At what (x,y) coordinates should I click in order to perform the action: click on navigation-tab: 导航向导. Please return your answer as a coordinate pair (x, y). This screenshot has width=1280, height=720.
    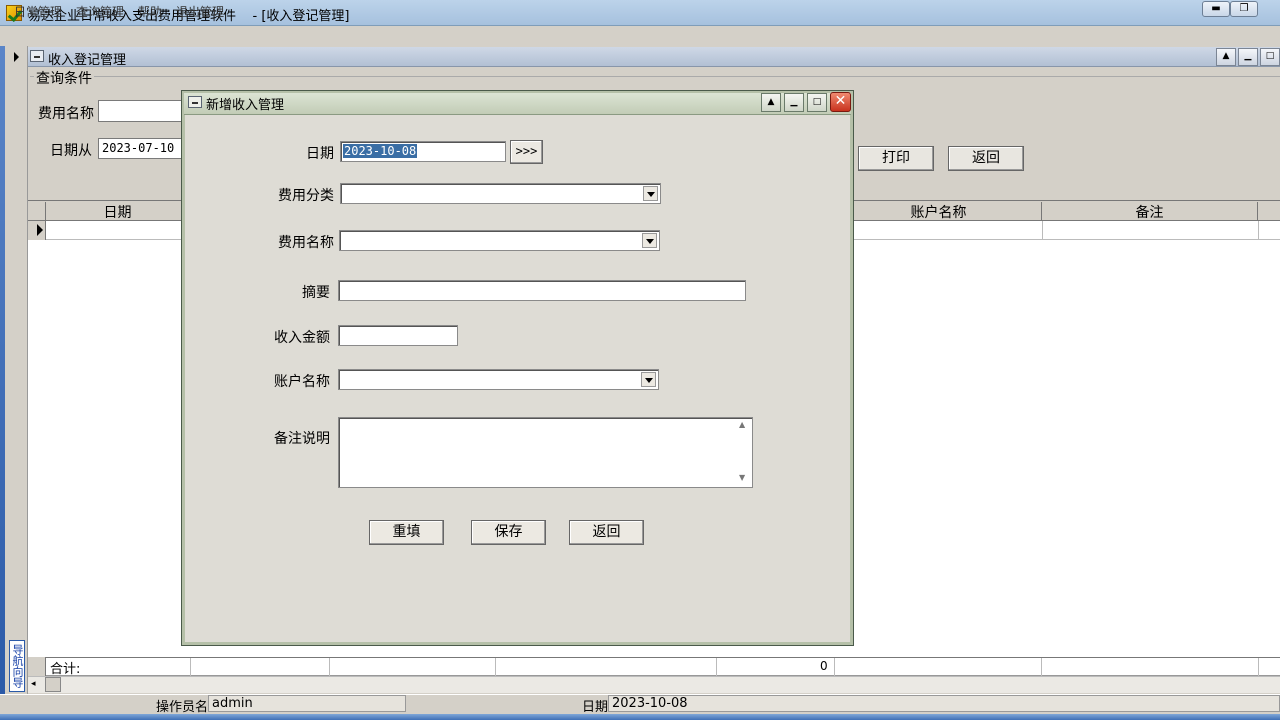
    Looking at the image, I should click on (17, 666).